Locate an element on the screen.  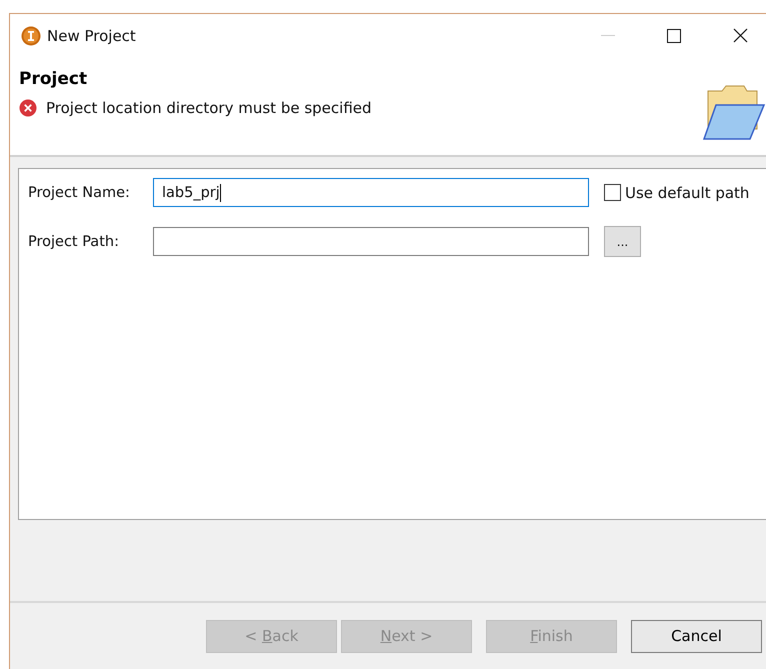
dialog-button: Cancel is located at coordinates (696, 636).